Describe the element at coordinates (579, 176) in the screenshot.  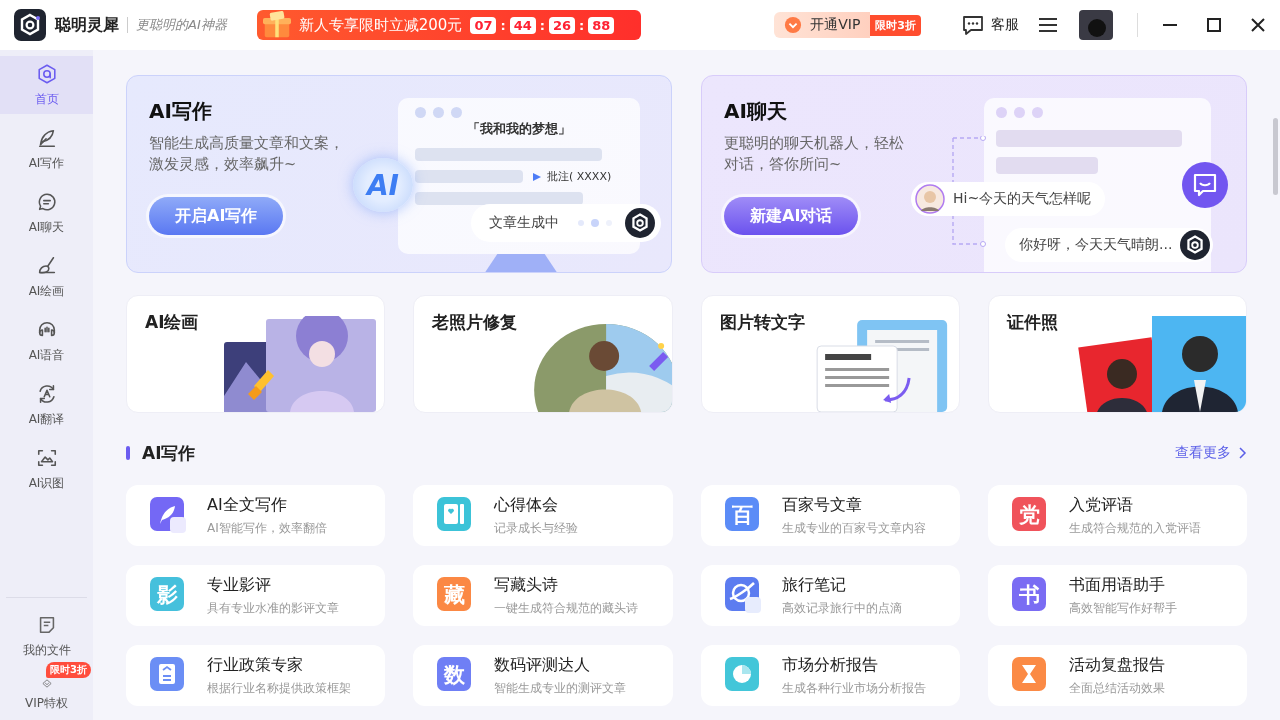
I see `annotation-text: 批注( XXXX)` at that location.